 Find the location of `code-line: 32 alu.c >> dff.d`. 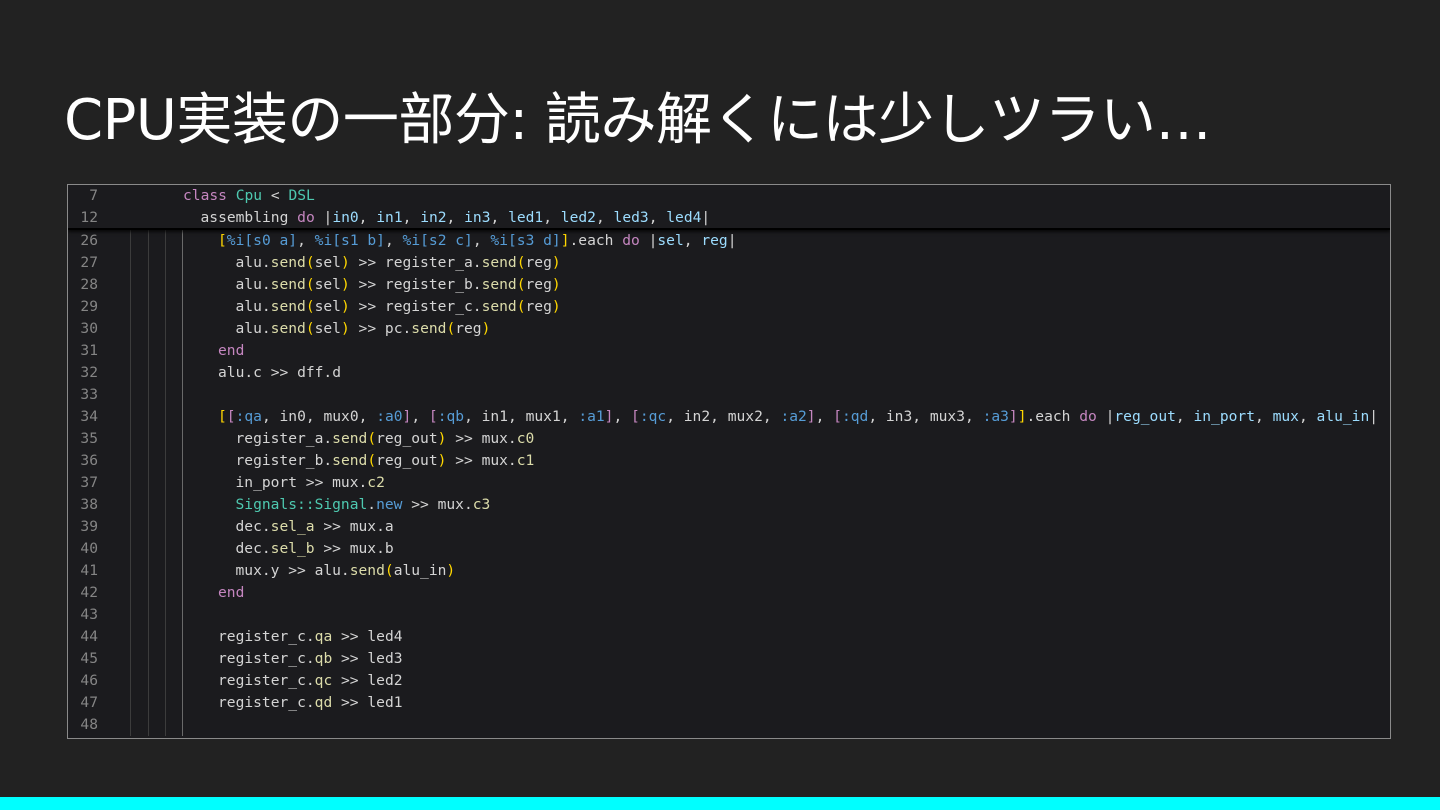

code-line: 32 alu.c >> dff.d is located at coordinates (729, 373).